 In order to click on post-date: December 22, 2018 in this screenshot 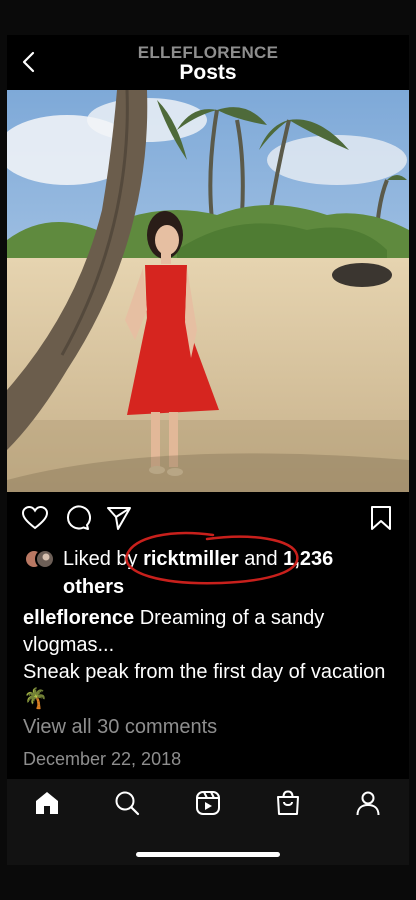, I will do `click(102, 759)`.